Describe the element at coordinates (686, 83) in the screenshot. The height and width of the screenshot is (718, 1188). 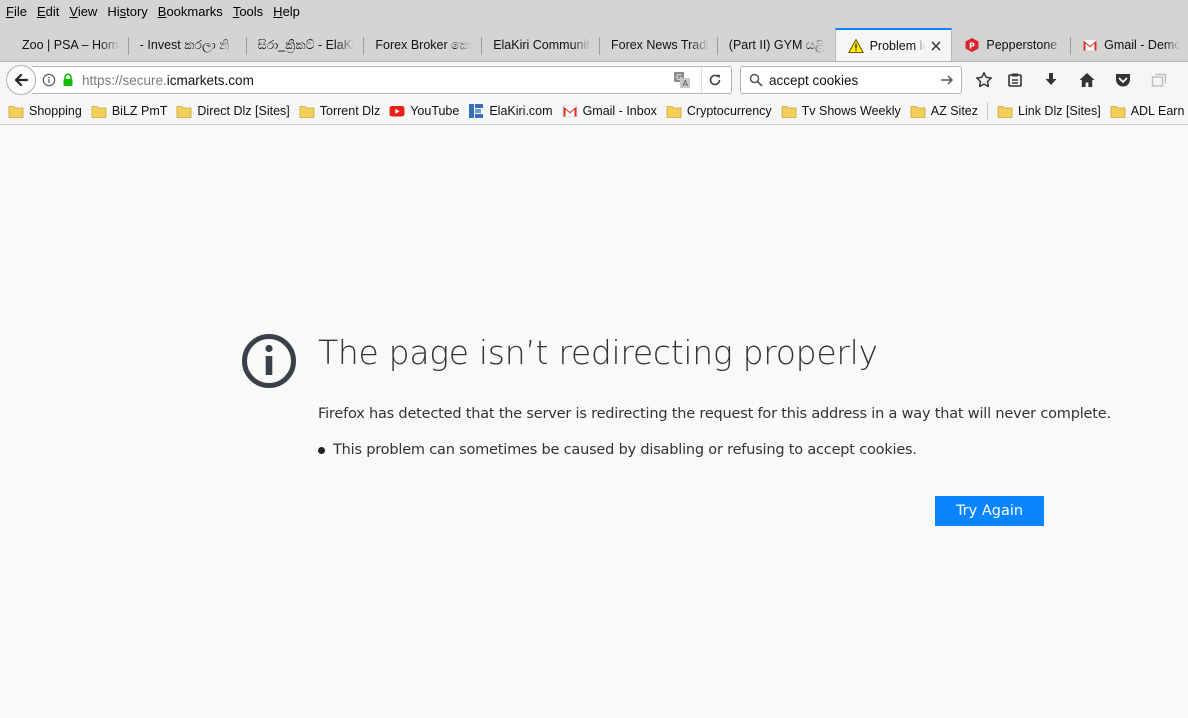
I see `svg-text: A` at that location.